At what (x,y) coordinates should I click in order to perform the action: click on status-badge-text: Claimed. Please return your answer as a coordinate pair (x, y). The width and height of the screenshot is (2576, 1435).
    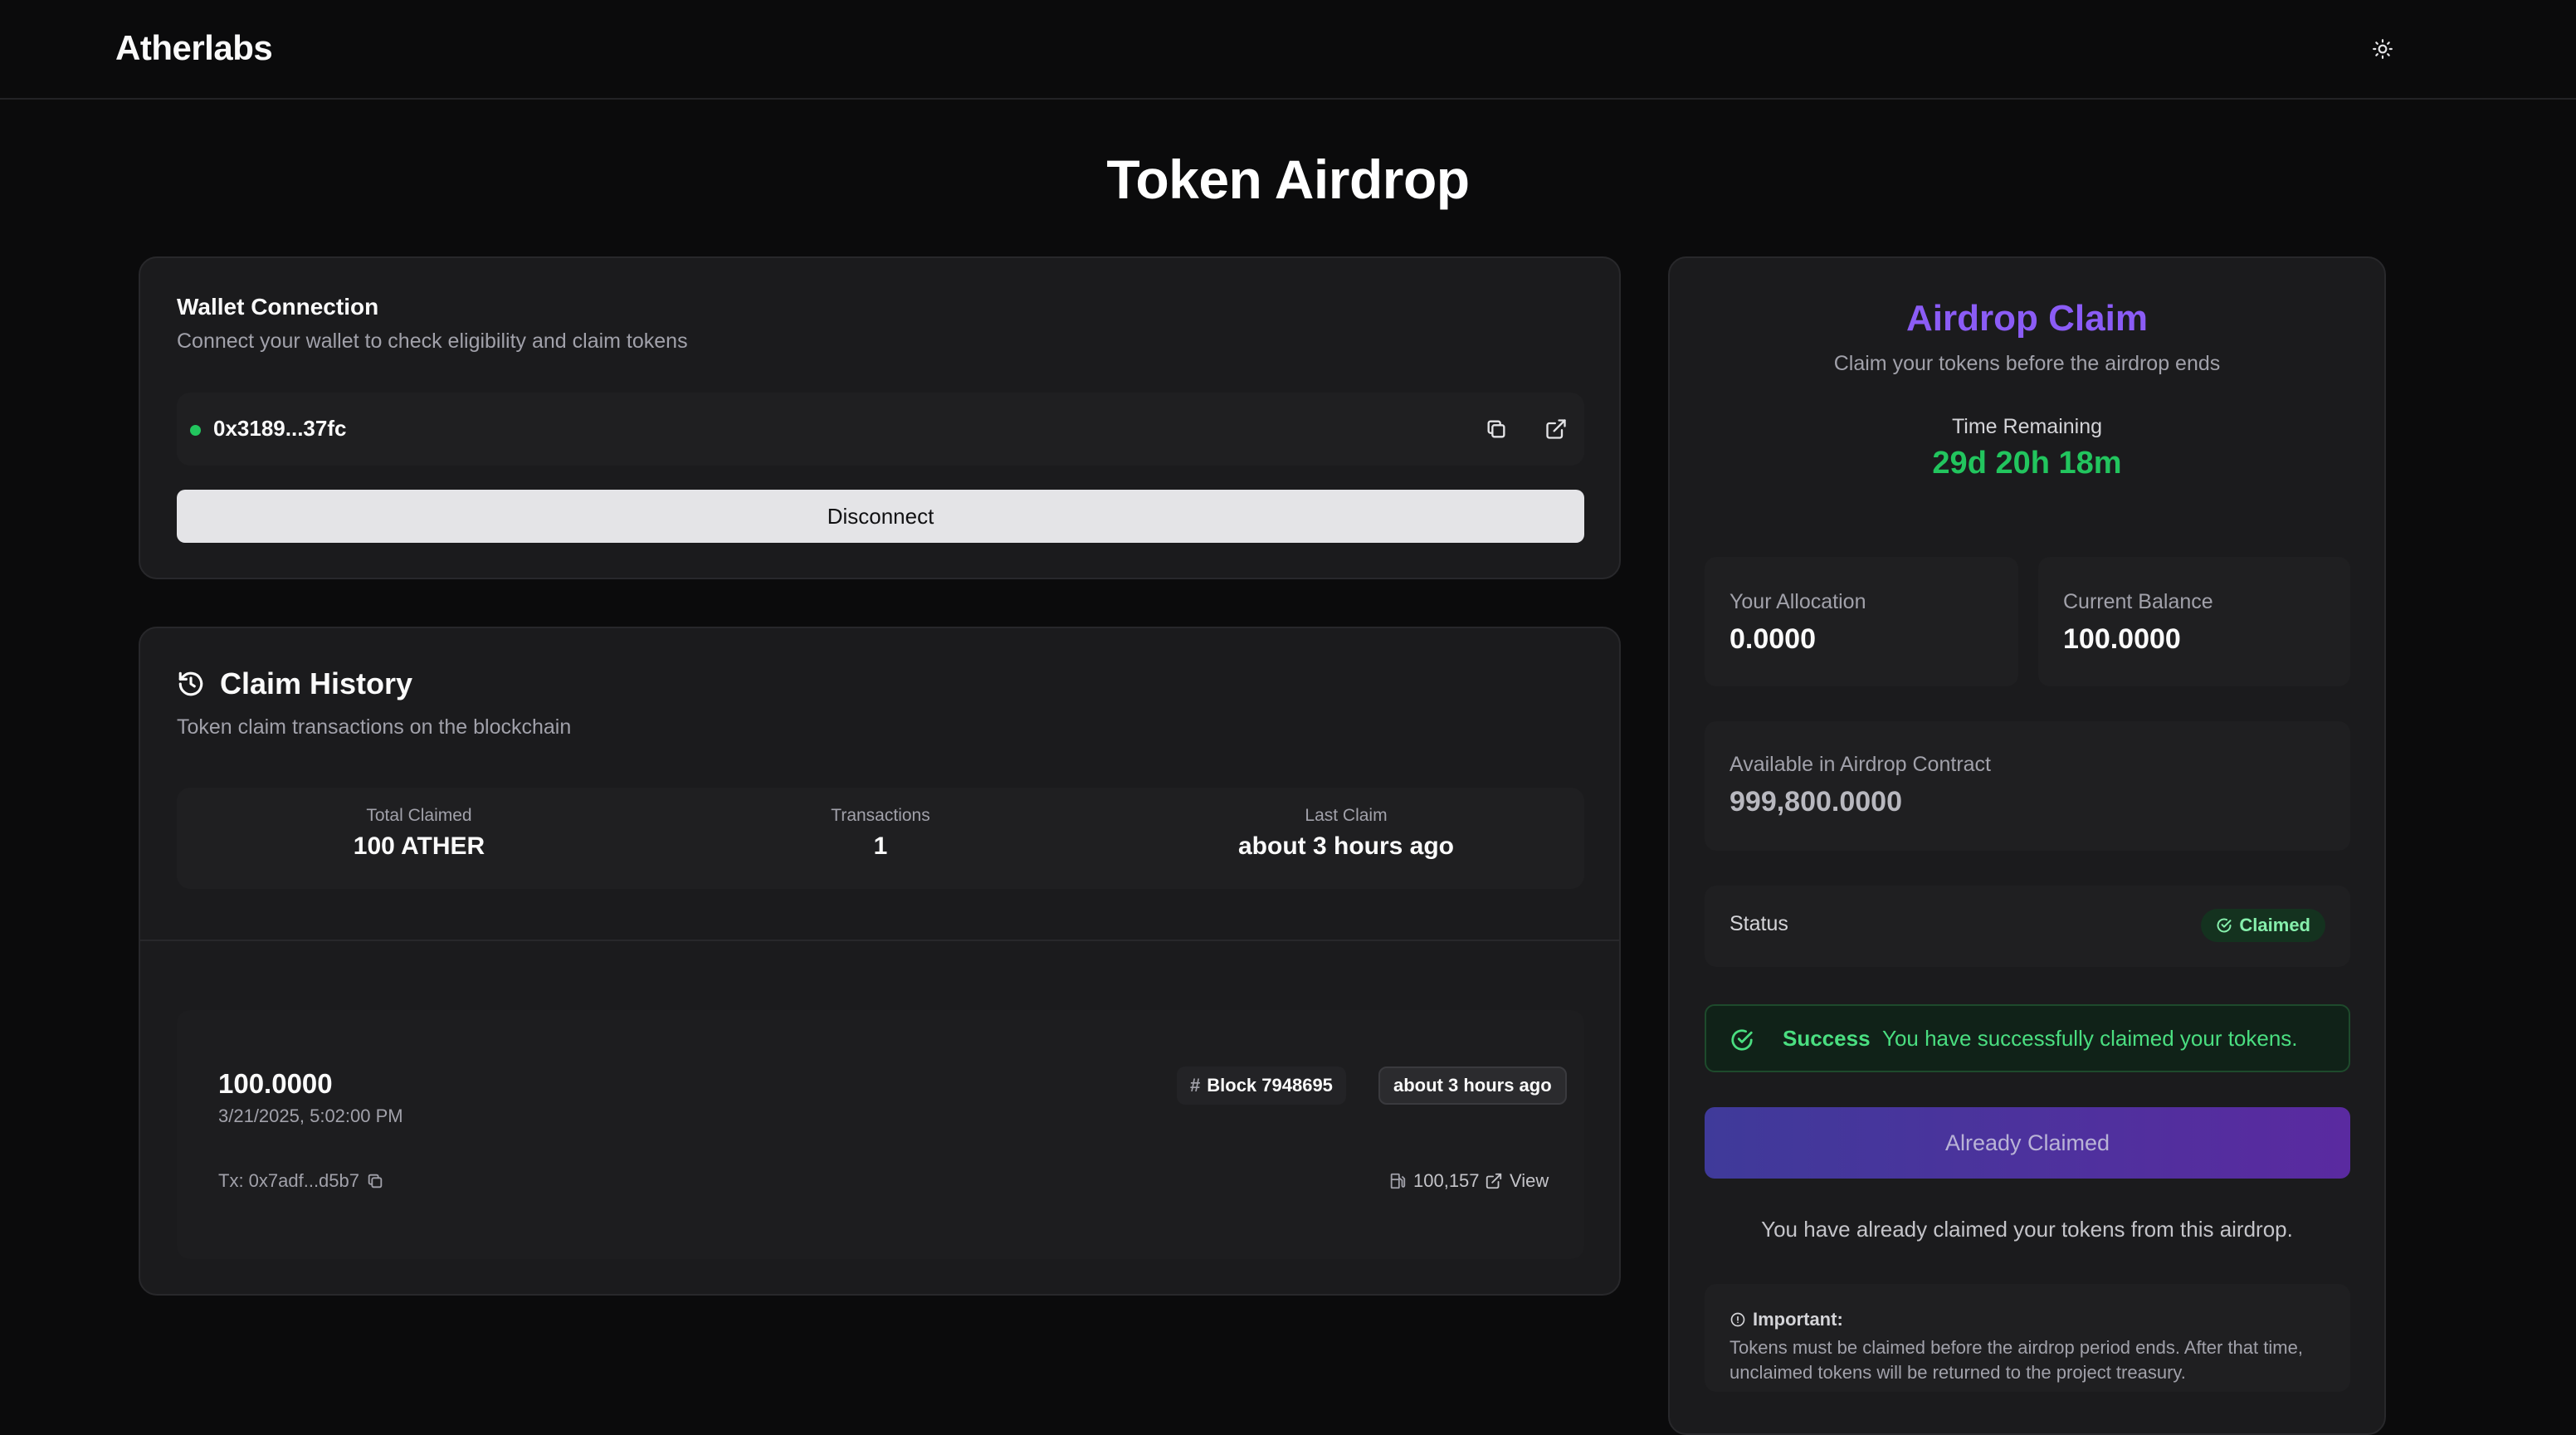
    Looking at the image, I should click on (2275, 925).